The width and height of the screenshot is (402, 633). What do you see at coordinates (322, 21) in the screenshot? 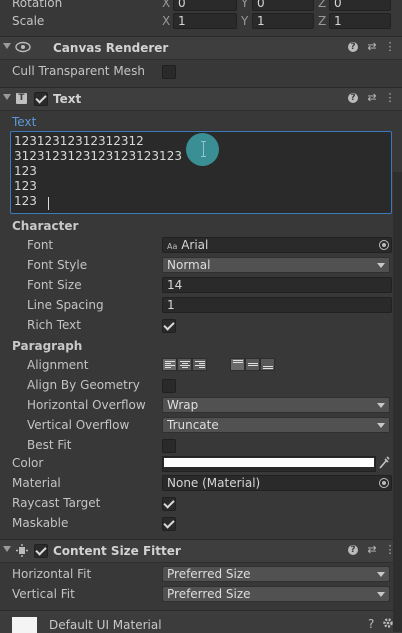
I see `scale-z-label: Z` at bounding box center [322, 21].